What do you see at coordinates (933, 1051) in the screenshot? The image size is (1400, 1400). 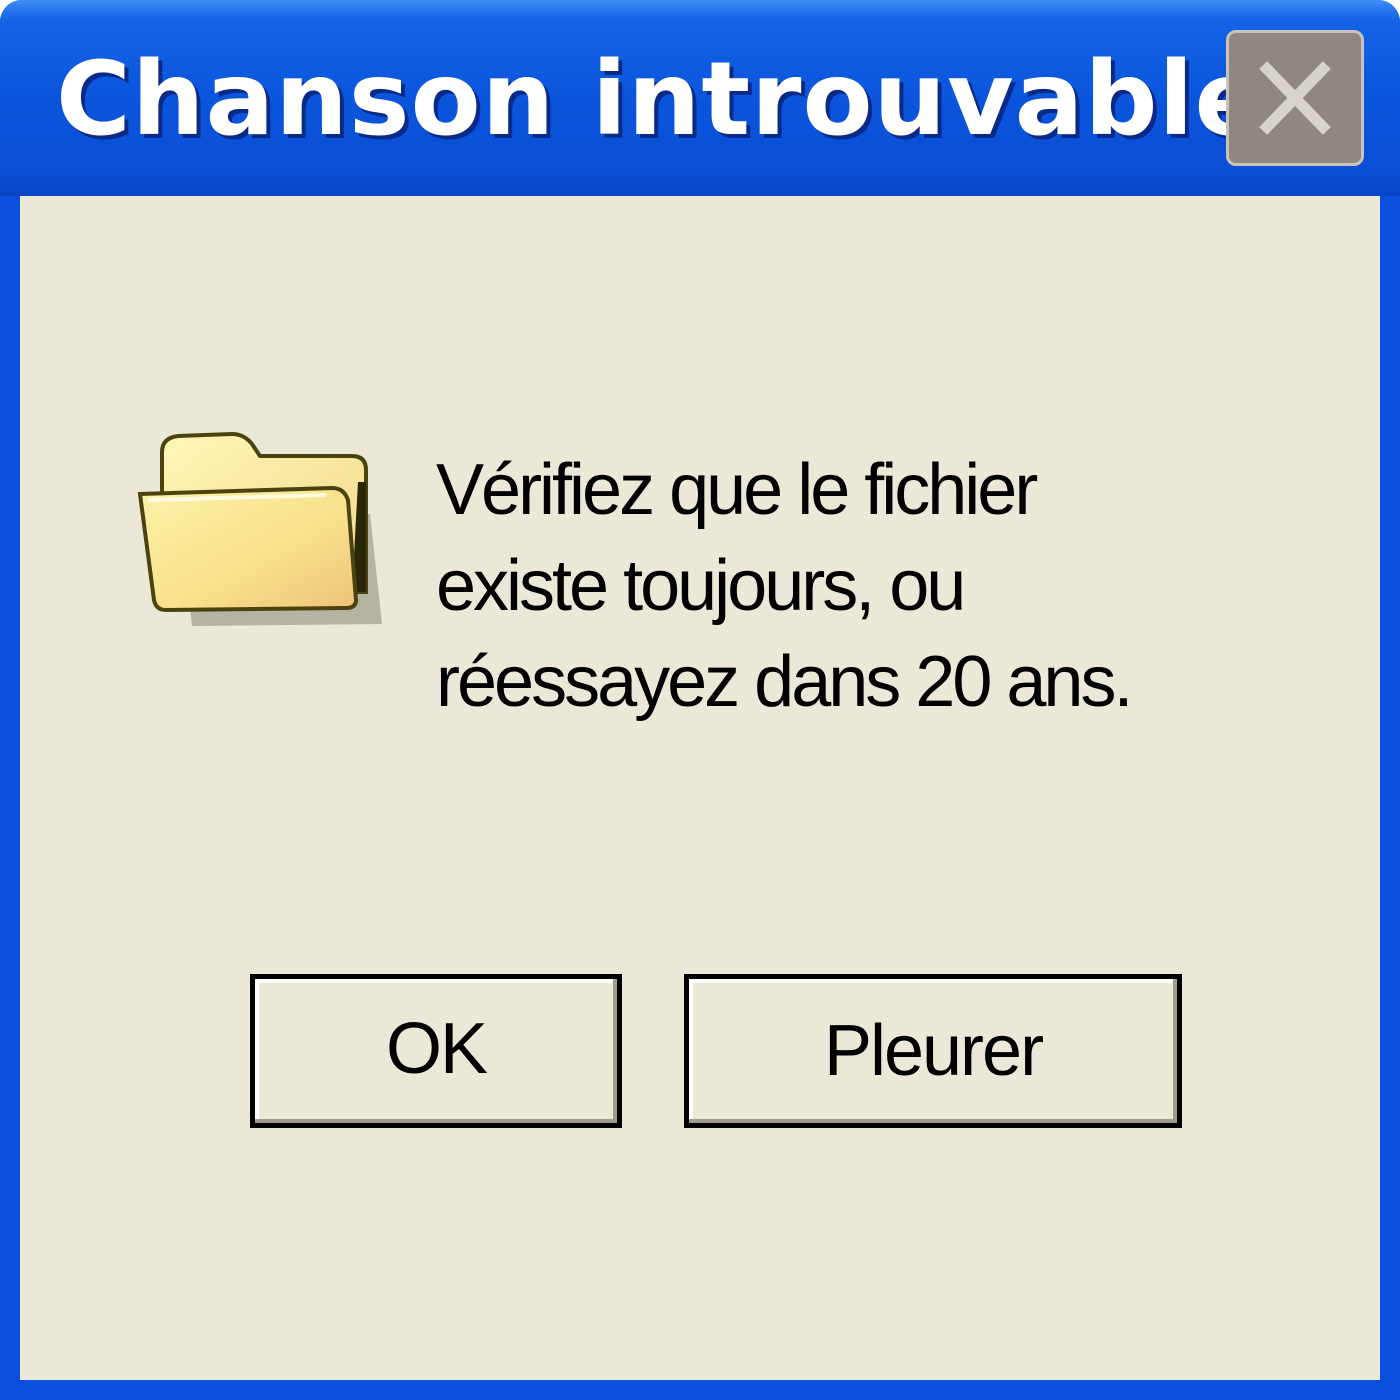 I see `cry-button: Pleurer` at bounding box center [933, 1051].